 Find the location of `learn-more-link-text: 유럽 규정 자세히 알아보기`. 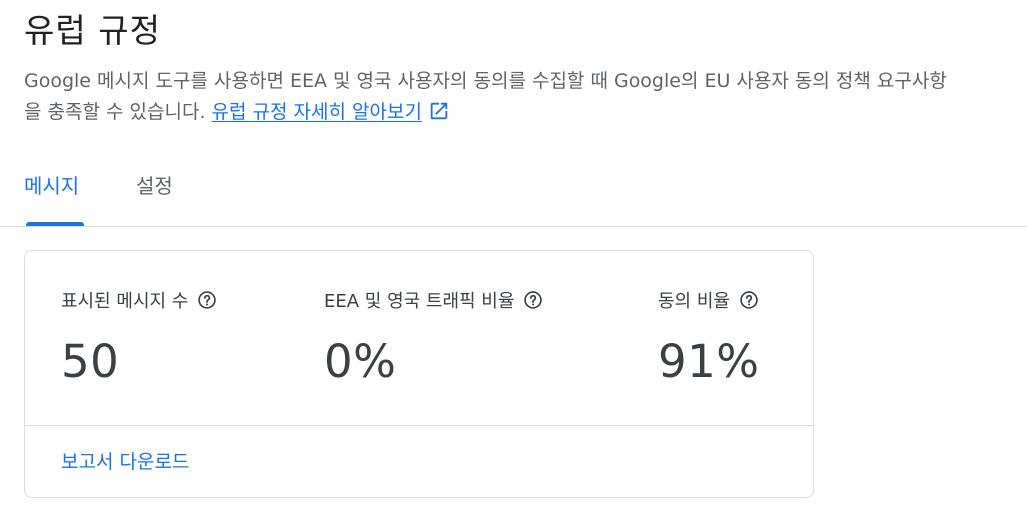

learn-more-link-text: 유럽 규정 자세히 알아보기 is located at coordinates (316, 112).